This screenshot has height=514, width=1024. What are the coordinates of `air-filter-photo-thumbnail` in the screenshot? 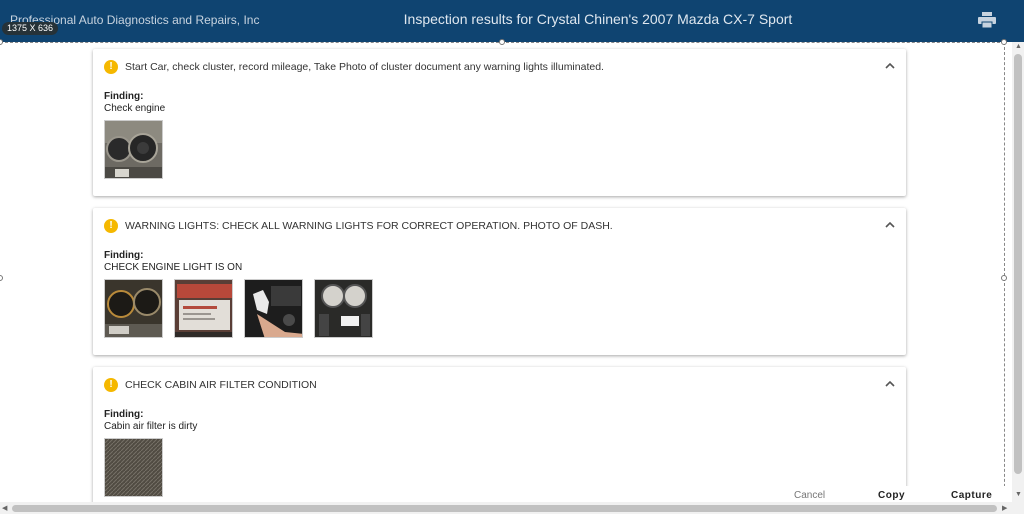 It's located at (133, 467).